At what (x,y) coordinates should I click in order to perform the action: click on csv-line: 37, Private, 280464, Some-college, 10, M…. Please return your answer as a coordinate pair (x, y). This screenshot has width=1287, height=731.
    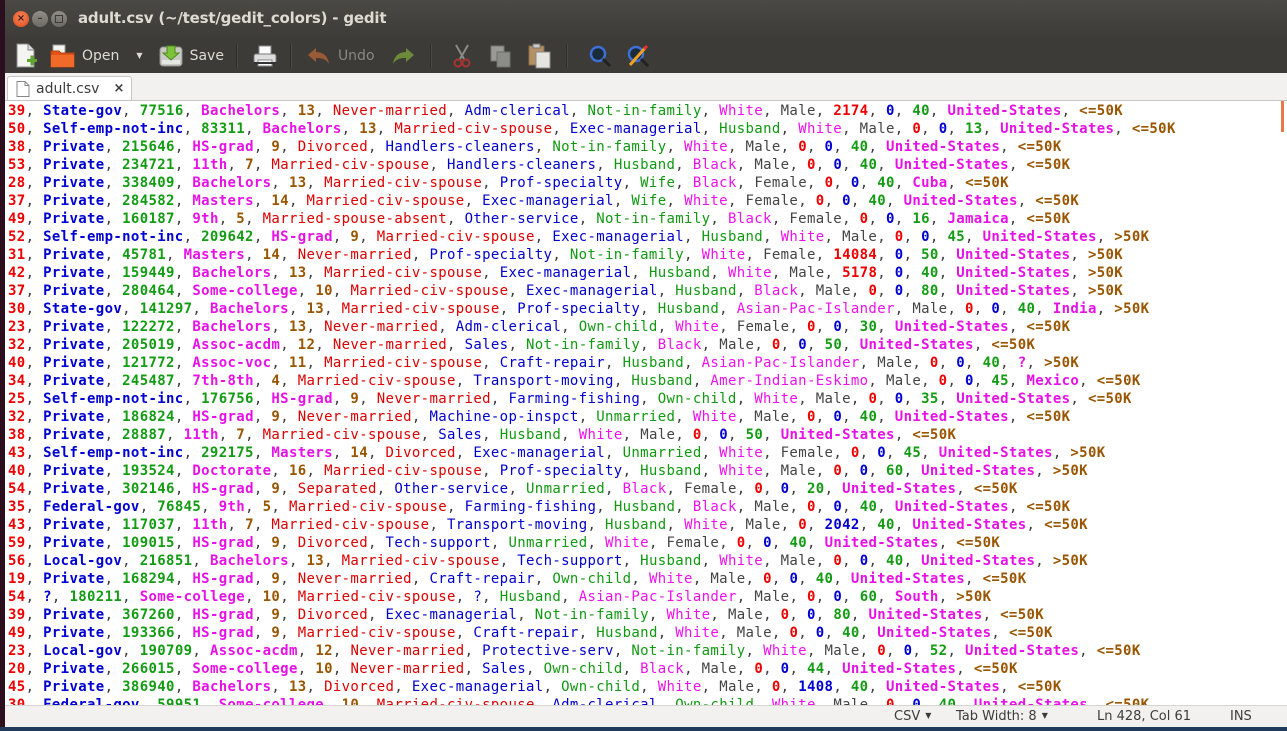
    Looking at the image, I should click on (592, 291).